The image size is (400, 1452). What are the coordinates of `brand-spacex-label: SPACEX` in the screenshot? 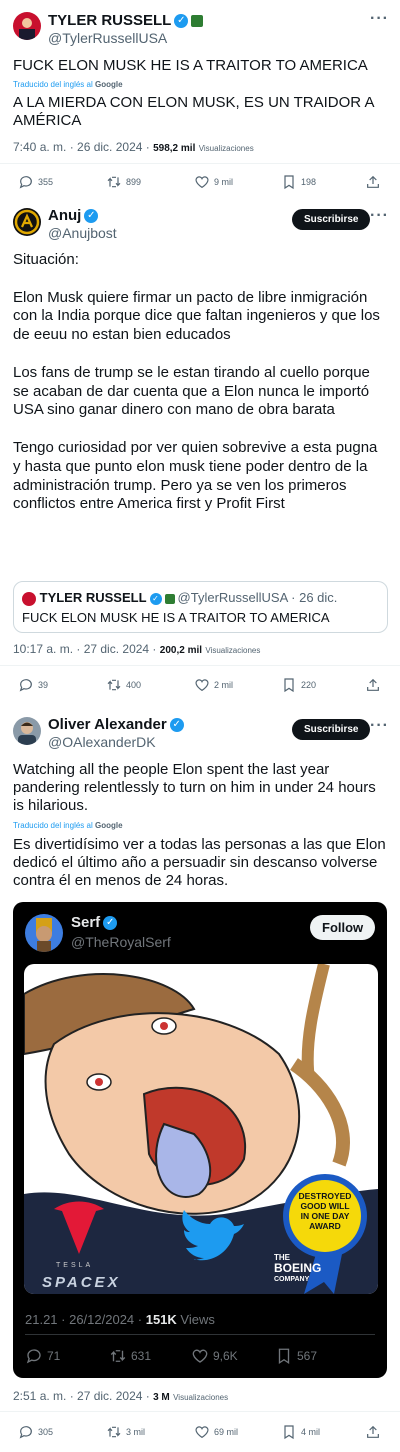 It's located at (81, 1282).